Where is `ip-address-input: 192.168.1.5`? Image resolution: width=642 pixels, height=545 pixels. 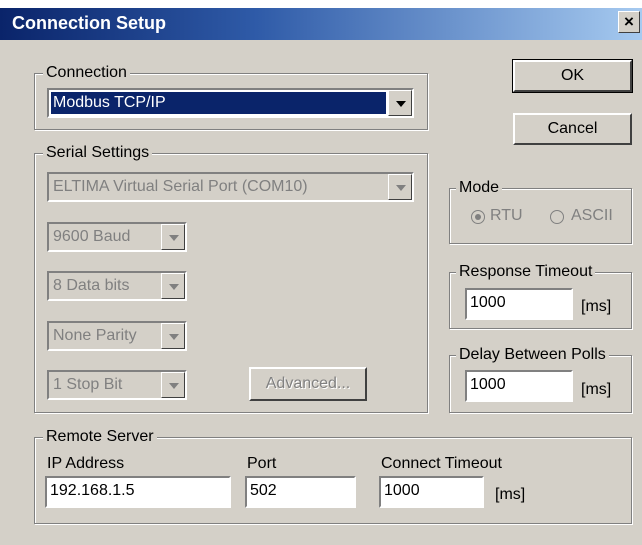
ip-address-input: 192.168.1.5 is located at coordinates (138, 492).